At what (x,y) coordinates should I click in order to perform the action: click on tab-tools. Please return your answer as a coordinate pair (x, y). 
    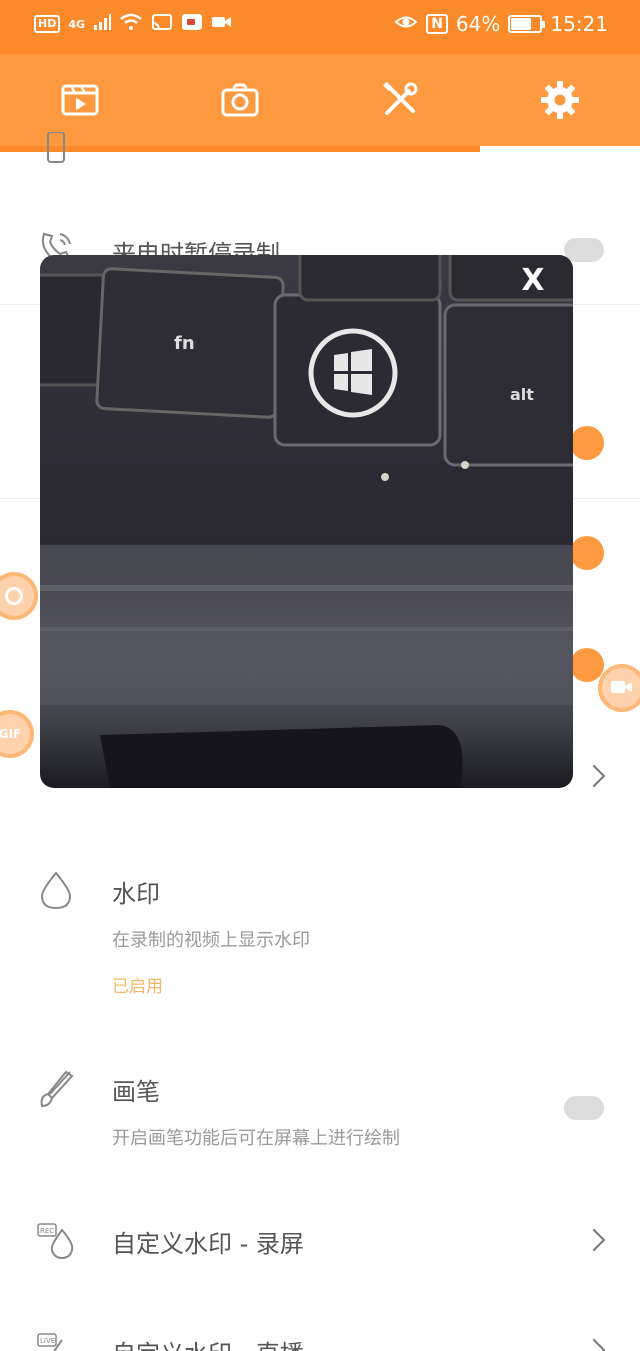
    Looking at the image, I should click on (400, 100).